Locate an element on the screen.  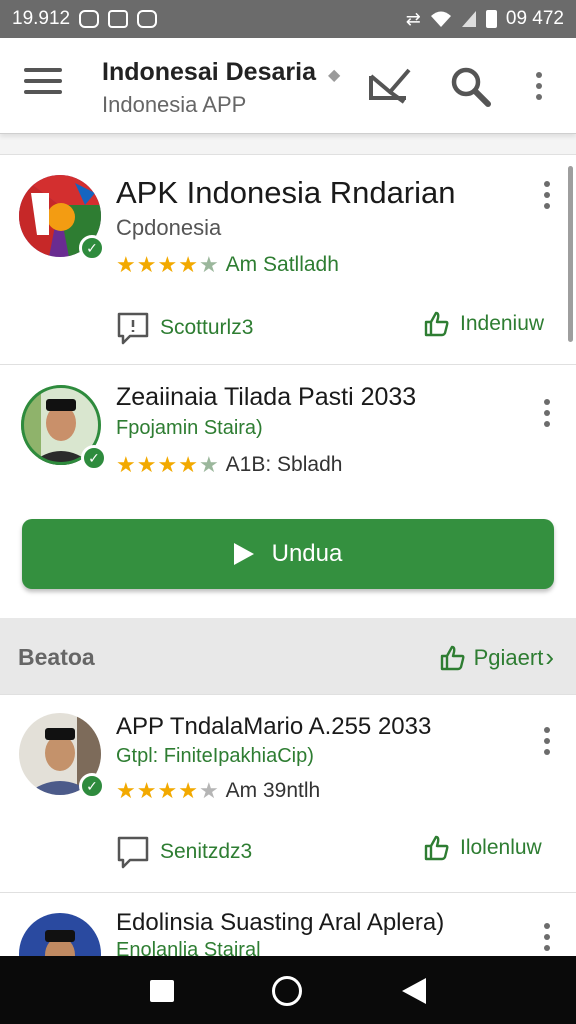
app-title: Edolinsia Suasting Aral Aplera) is located at coordinates (280, 923).